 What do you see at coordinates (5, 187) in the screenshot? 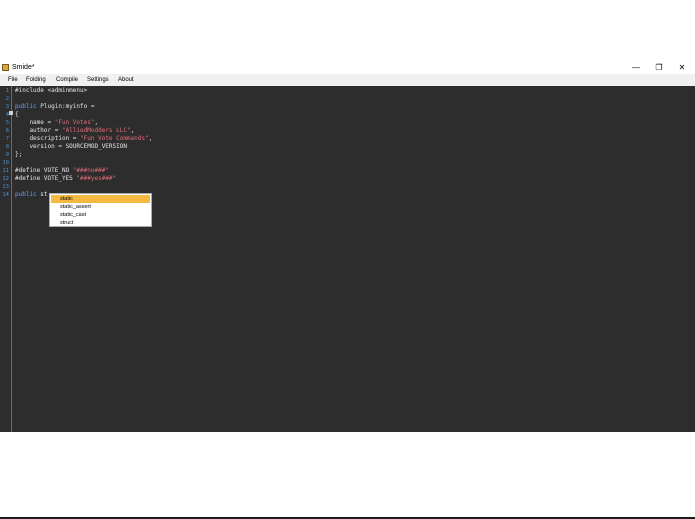
I see `line-number: 13` at bounding box center [5, 187].